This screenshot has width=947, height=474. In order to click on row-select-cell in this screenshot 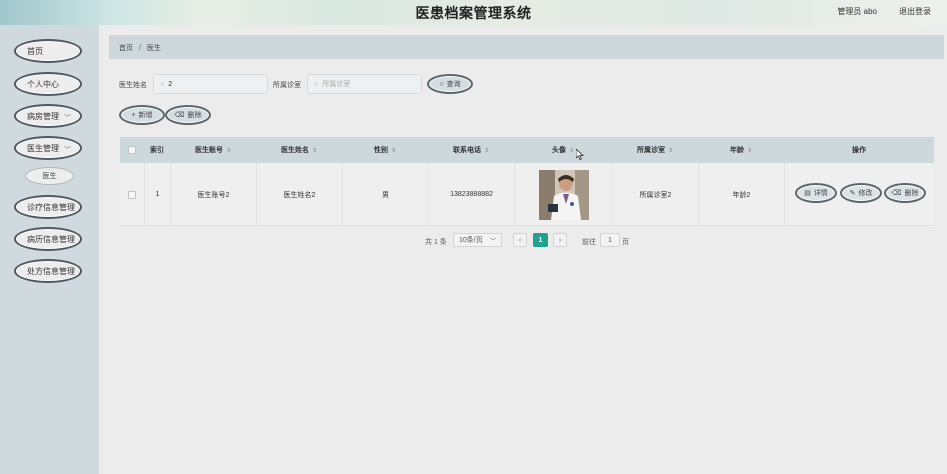, I will do `click(132, 194)`.